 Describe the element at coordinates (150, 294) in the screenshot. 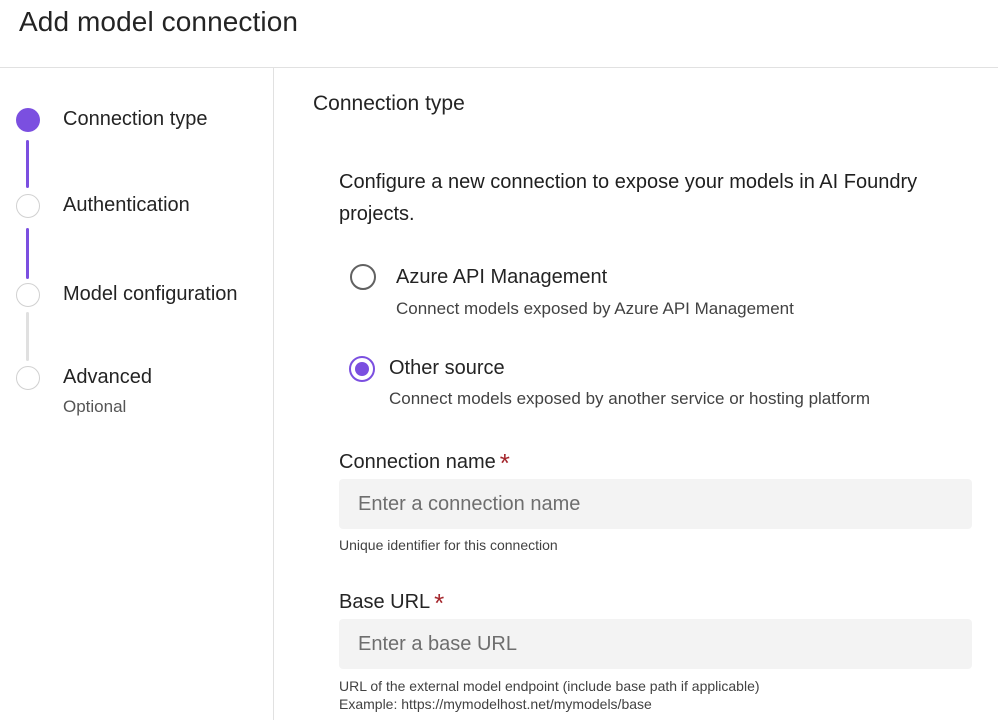

I see `step-label-model-configuration: Model configuration` at that location.